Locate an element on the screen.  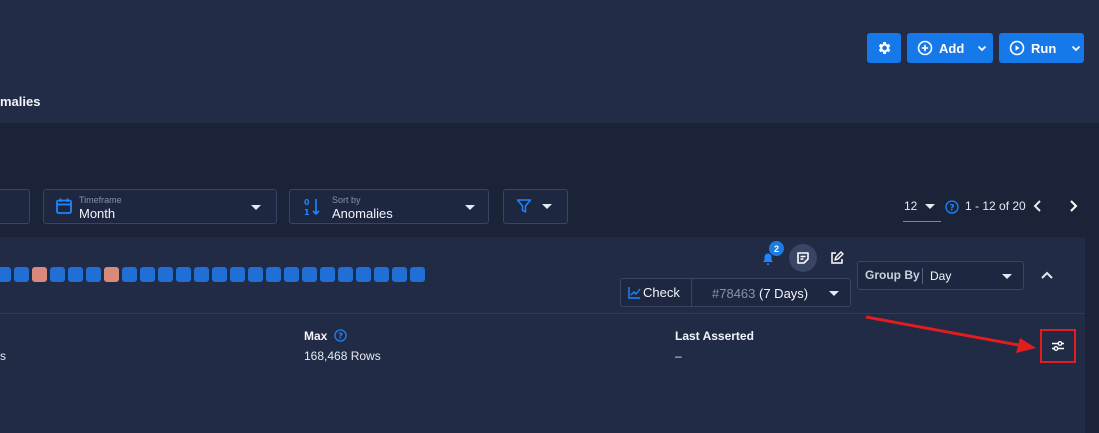
svg-text: 1 is located at coordinates (307, 212).